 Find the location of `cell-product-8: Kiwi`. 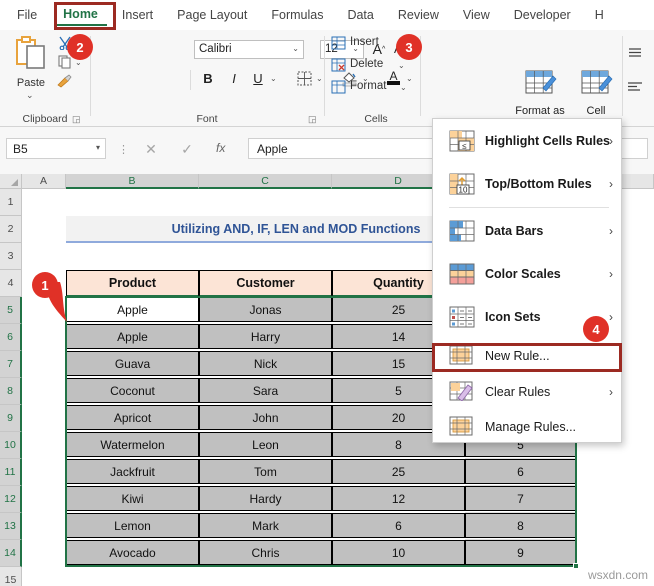

cell-product-8: Kiwi is located at coordinates (132, 498).